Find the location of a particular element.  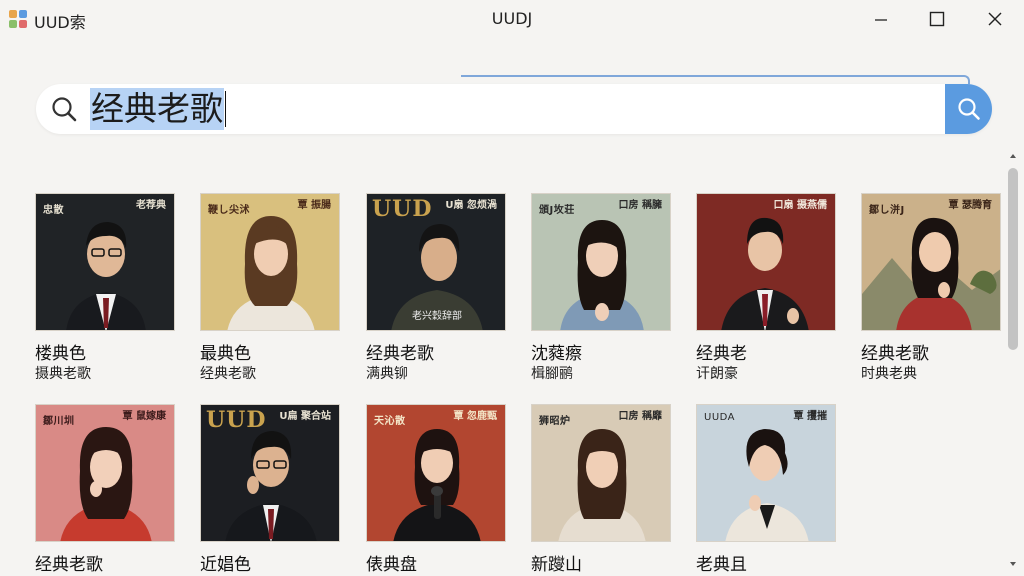

album-cover-right-text: 口房 稱靡 is located at coordinates (640, 416).